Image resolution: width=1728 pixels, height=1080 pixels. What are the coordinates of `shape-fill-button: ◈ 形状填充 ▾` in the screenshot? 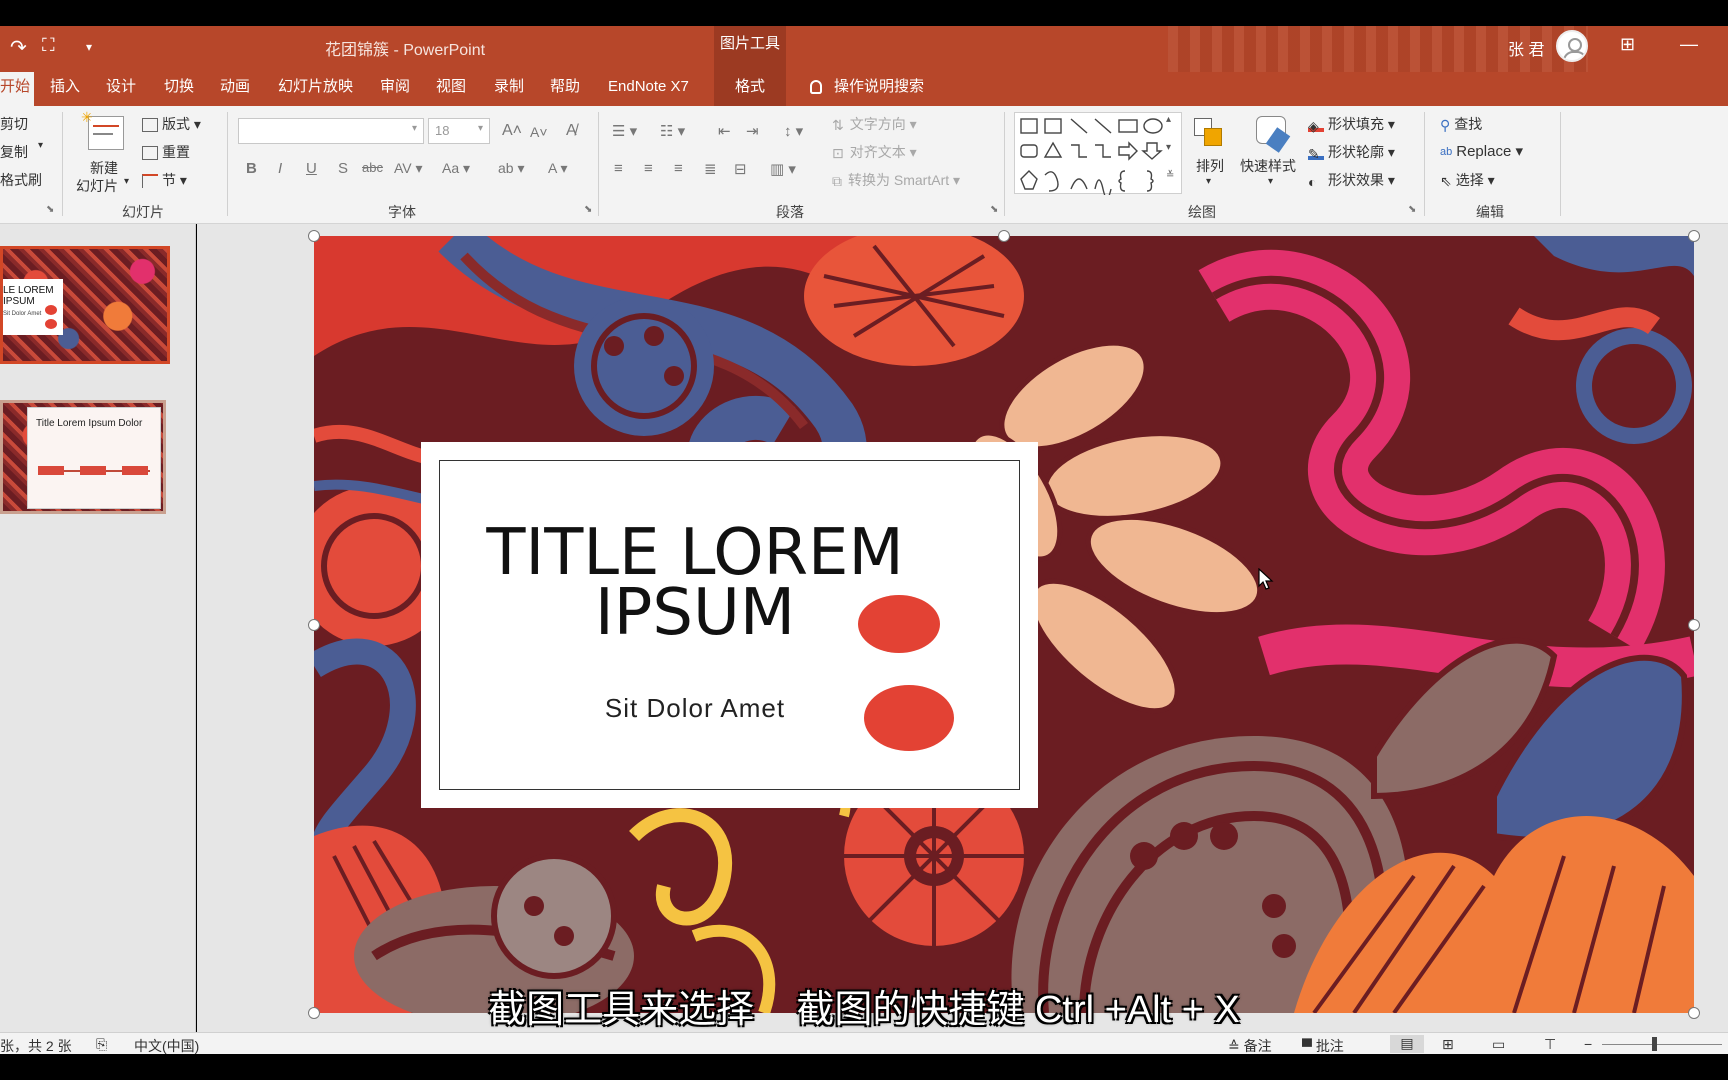 It's located at (1351, 124).